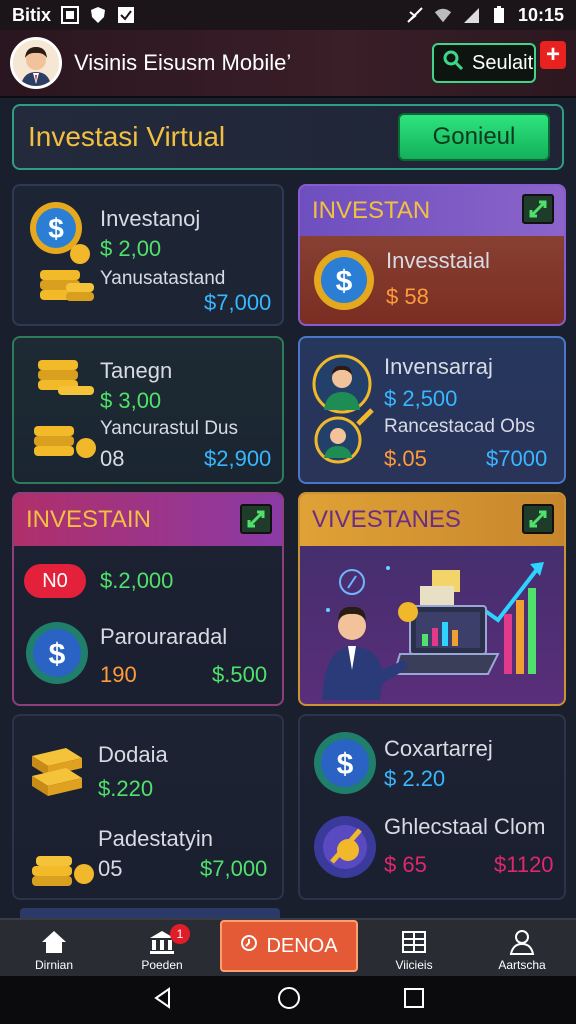 Image resolution: width=576 pixels, height=1024 pixels. I want to click on investment-card-3: Tanegn $ 3,00 Yancurastul Dus 08 $2,900, so click(148, 410).